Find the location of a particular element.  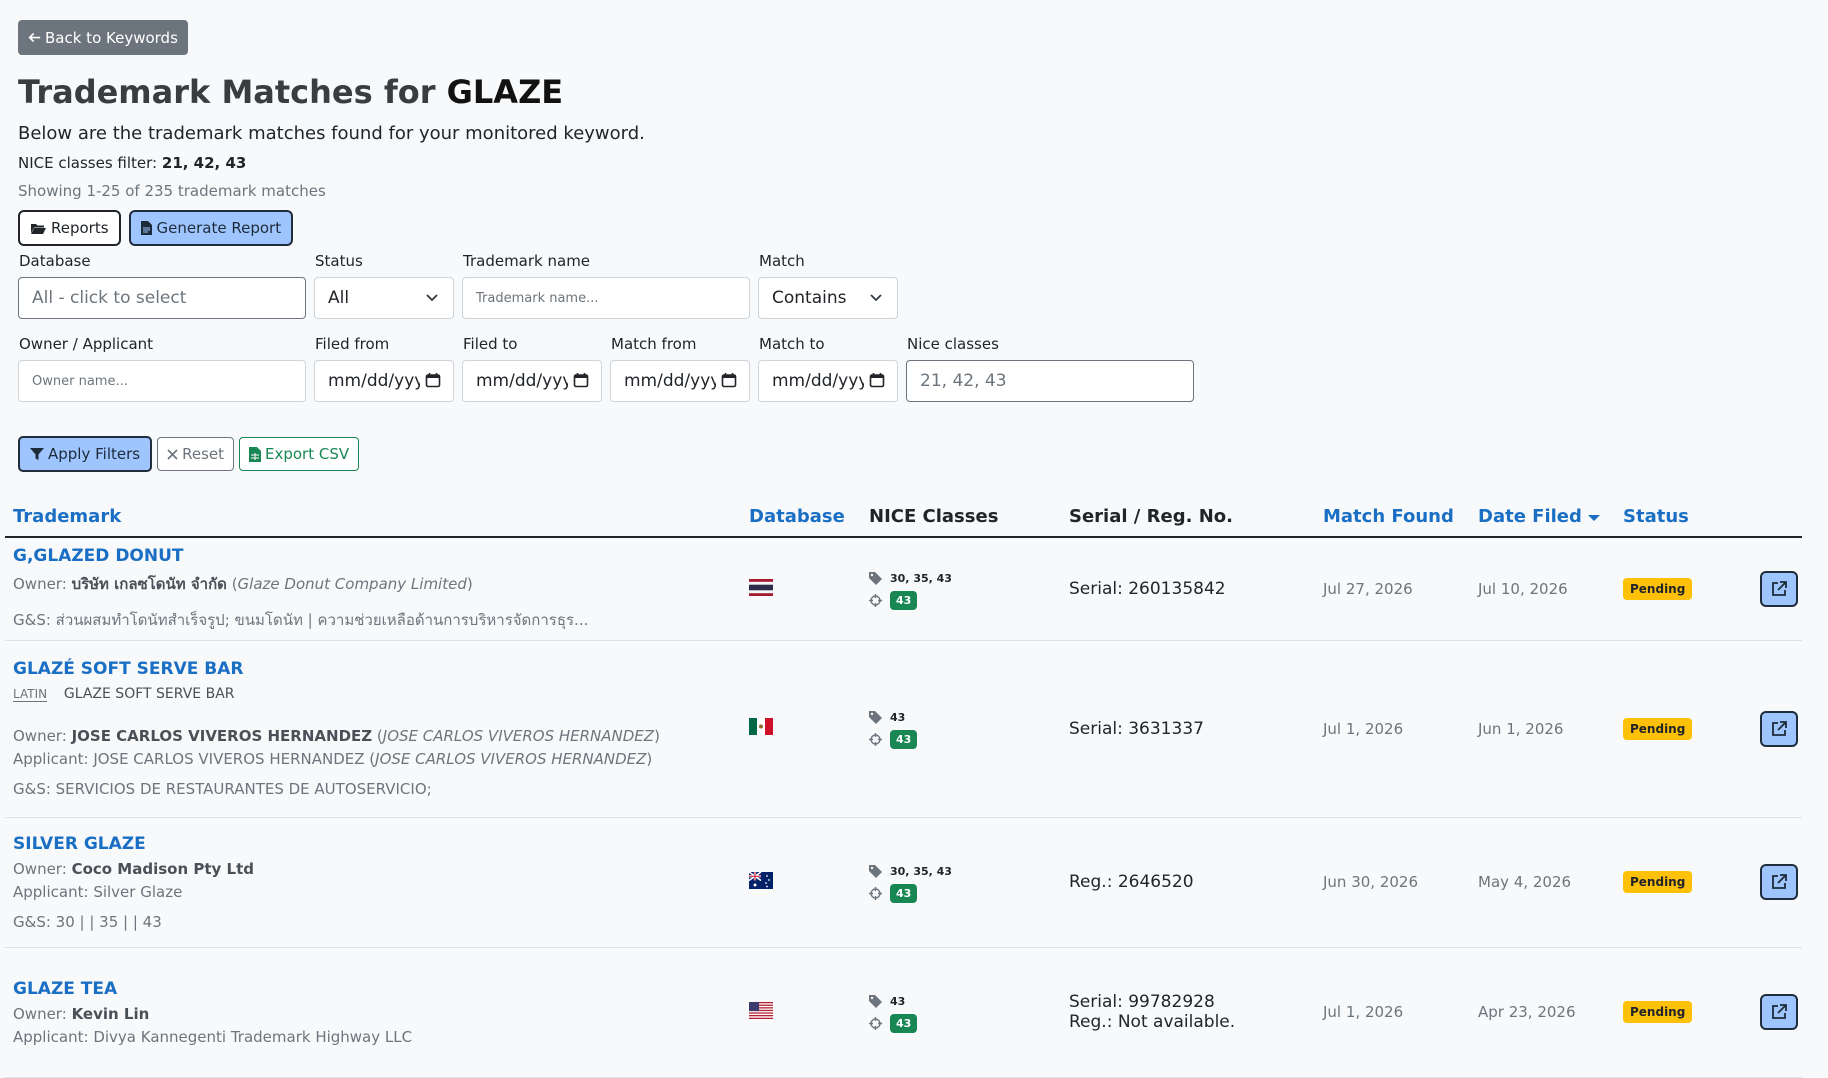

owner-line: Owner: Coco Madison Pty Ltd is located at coordinates (373, 869).